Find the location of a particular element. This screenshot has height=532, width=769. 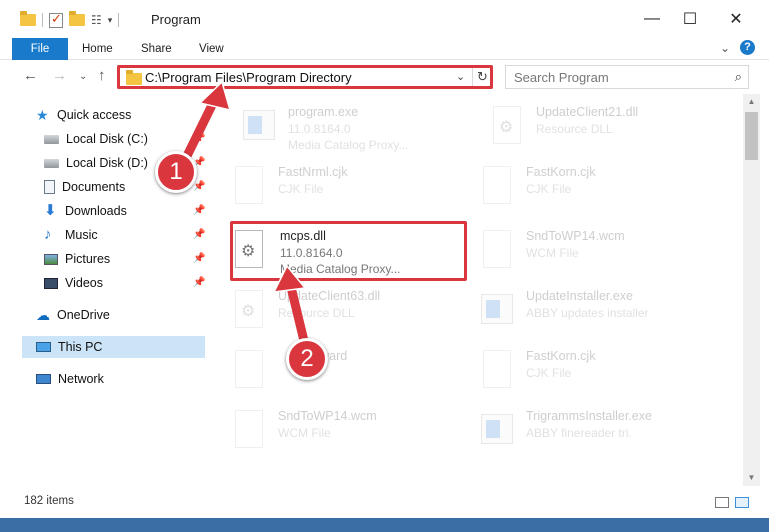

up-button: ↑ is located at coordinates (102, 75).